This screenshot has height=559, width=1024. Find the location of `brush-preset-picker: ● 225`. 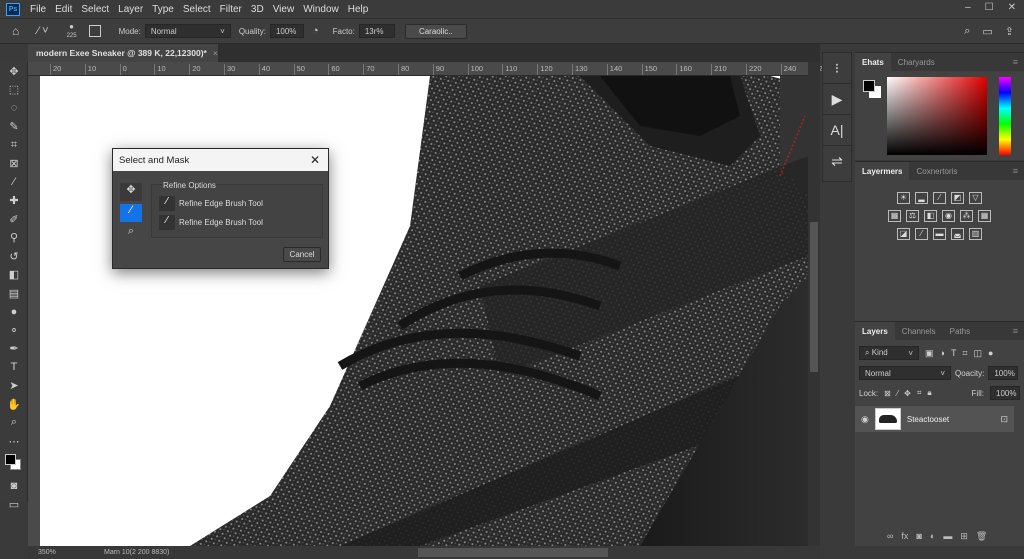

brush-preset-picker: ● 225 is located at coordinates (72, 31).